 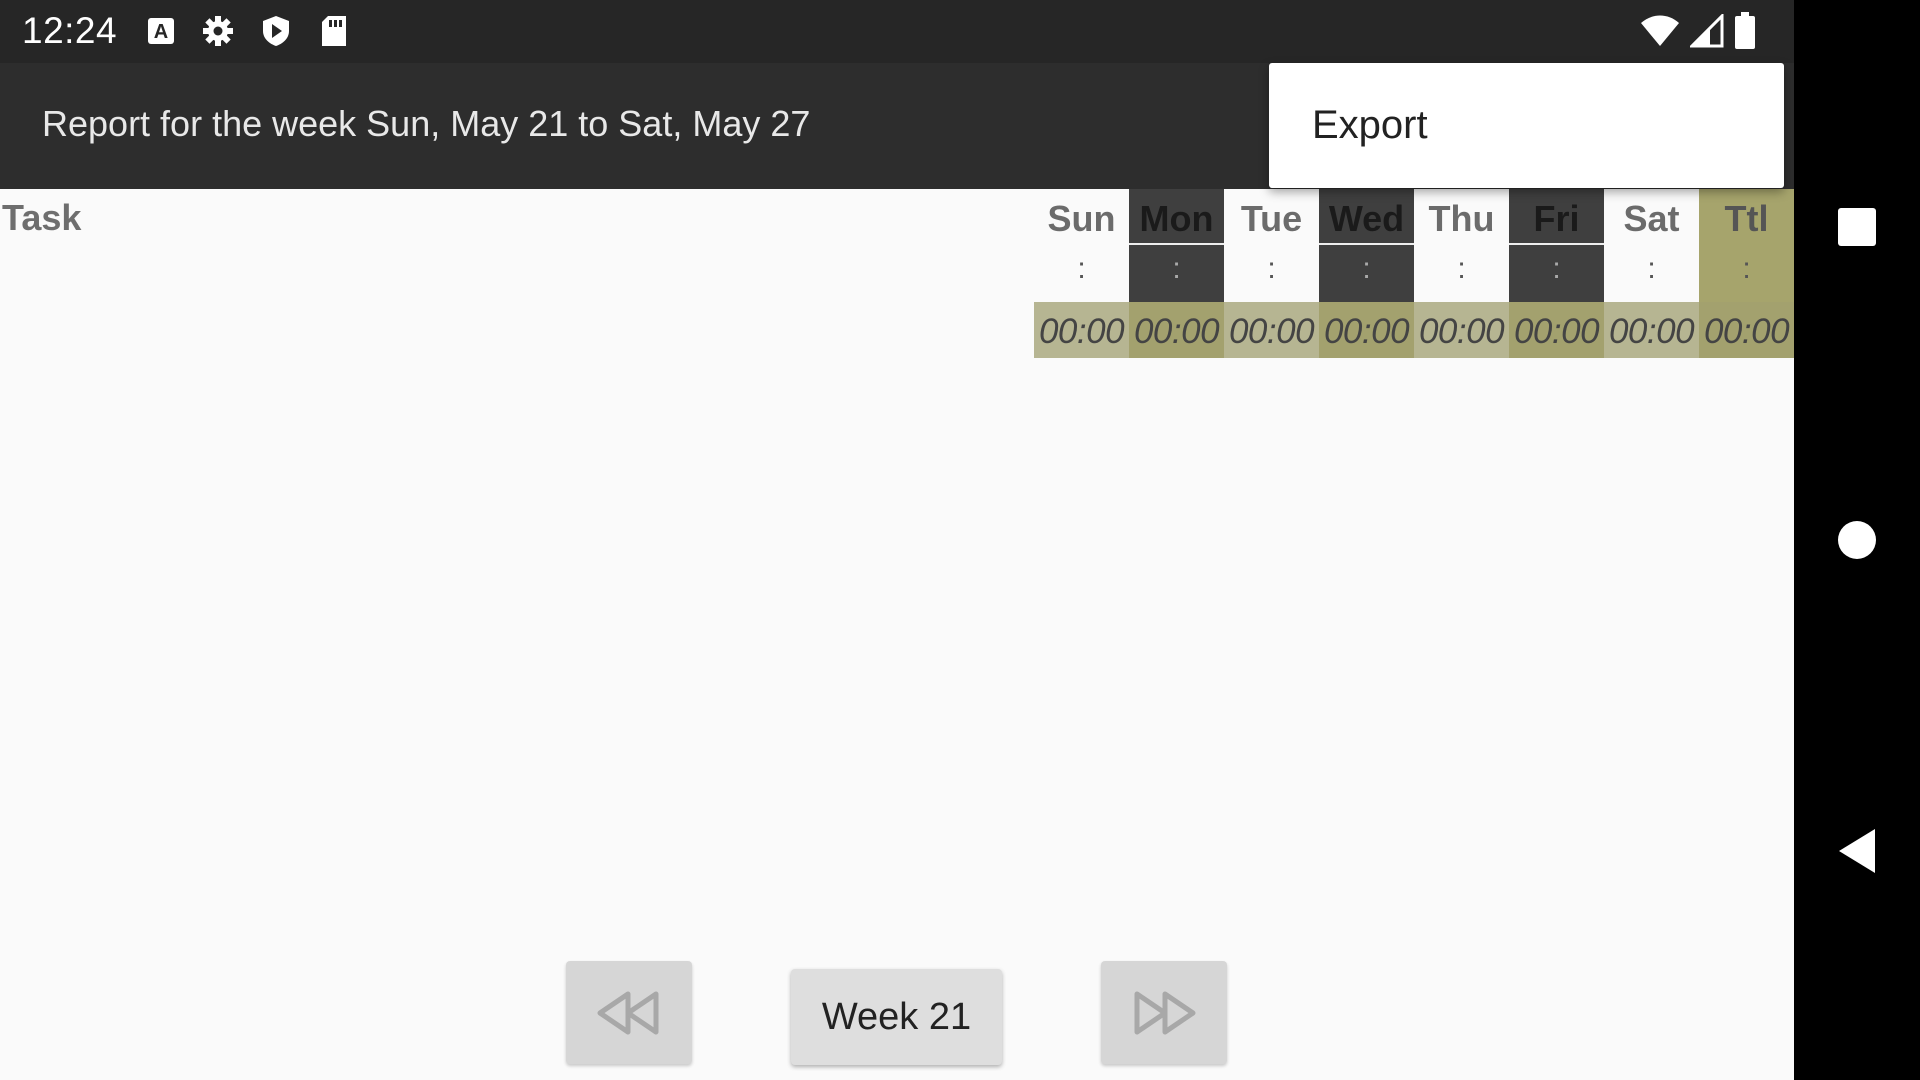 I want to click on svg-text: A, so click(x=161, y=32).